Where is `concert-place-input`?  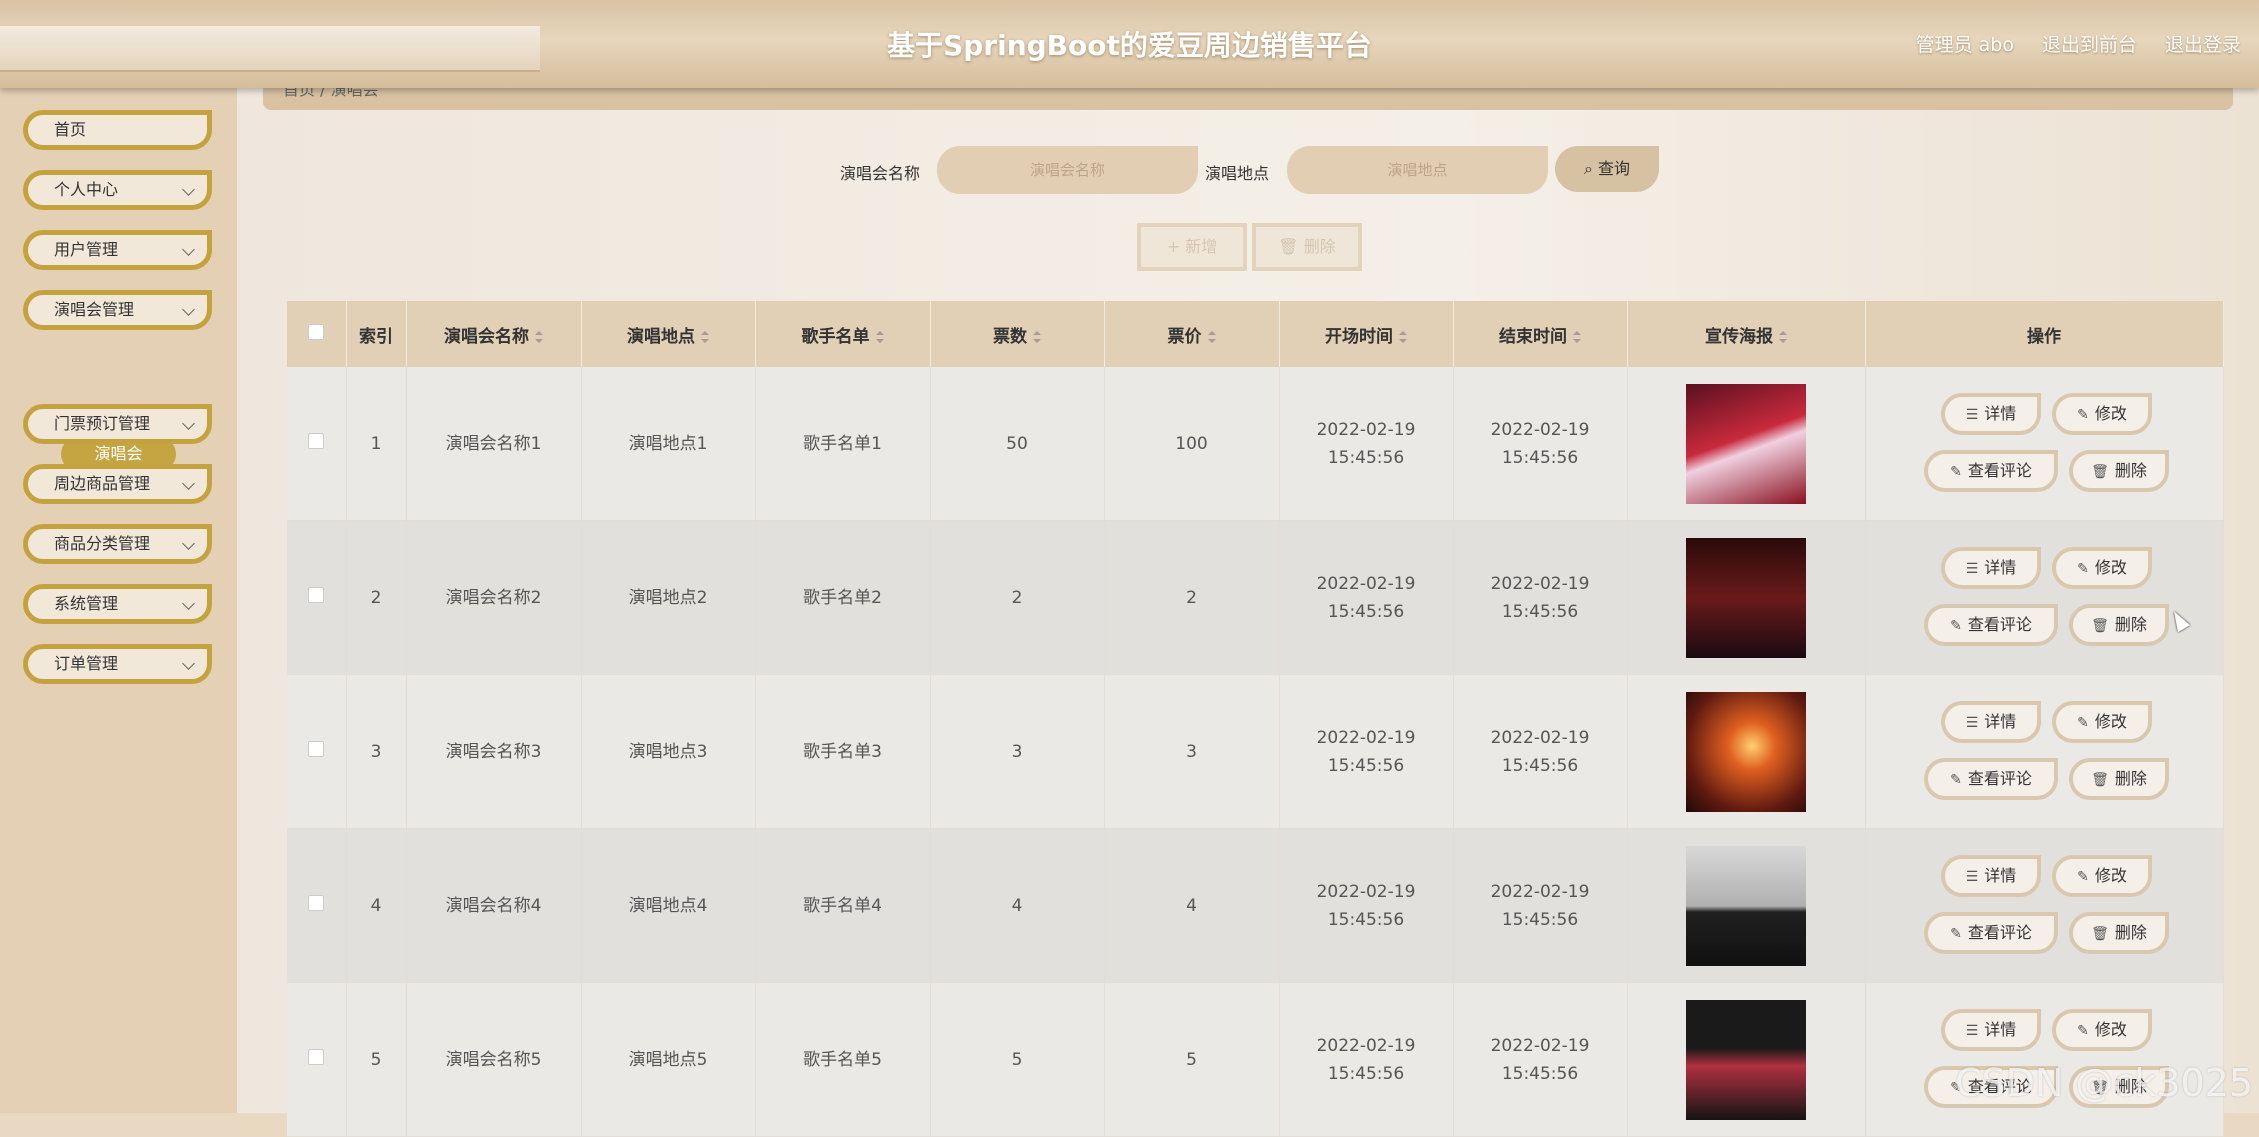
concert-place-input is located at coordinates (1417, 170).